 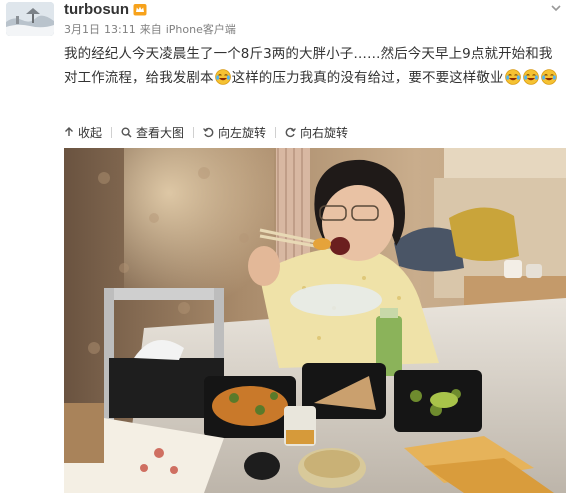 I want to click on rotate-left-icon, so click(x=208, y=132).